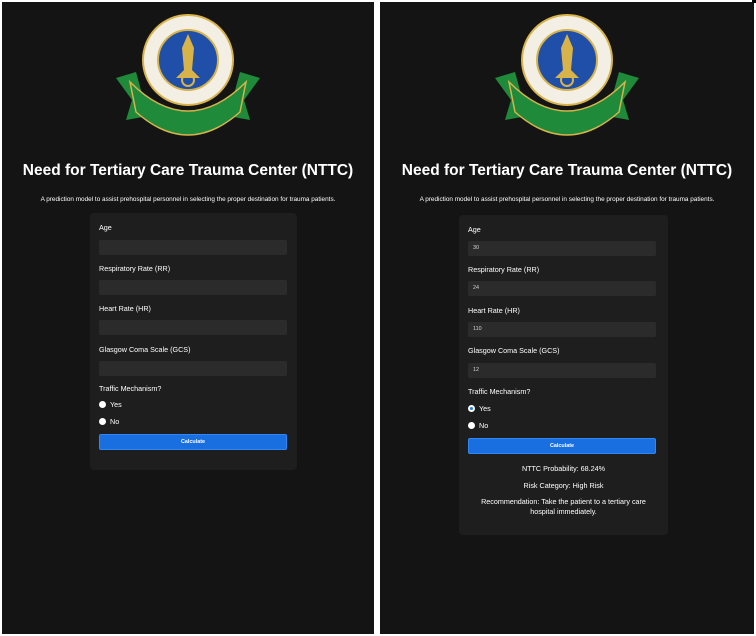 The height and width of the screenshot is (636, 756). What do you see at coordinates (193, 368) in the screenshot?
I see `gcs-input` at bounding box center [193, 368].